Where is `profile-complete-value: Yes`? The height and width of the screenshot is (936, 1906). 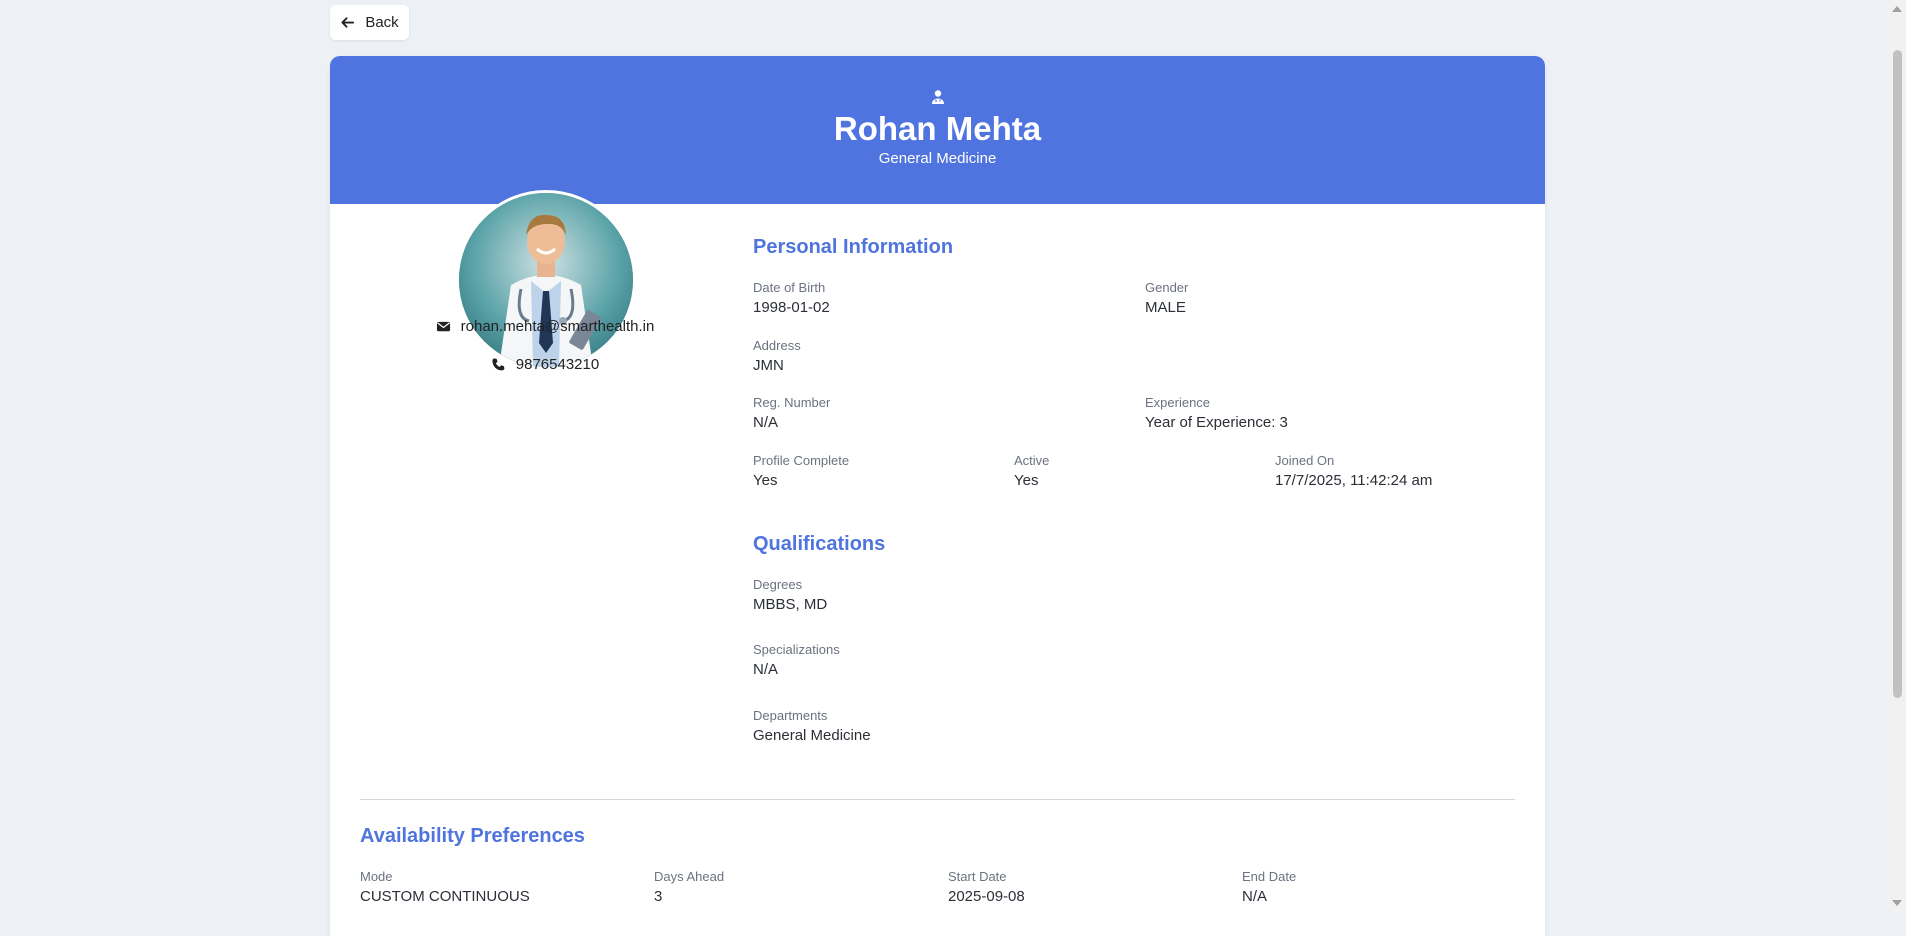 profile-complete-value: Yes is located at coordinates (765, 480).